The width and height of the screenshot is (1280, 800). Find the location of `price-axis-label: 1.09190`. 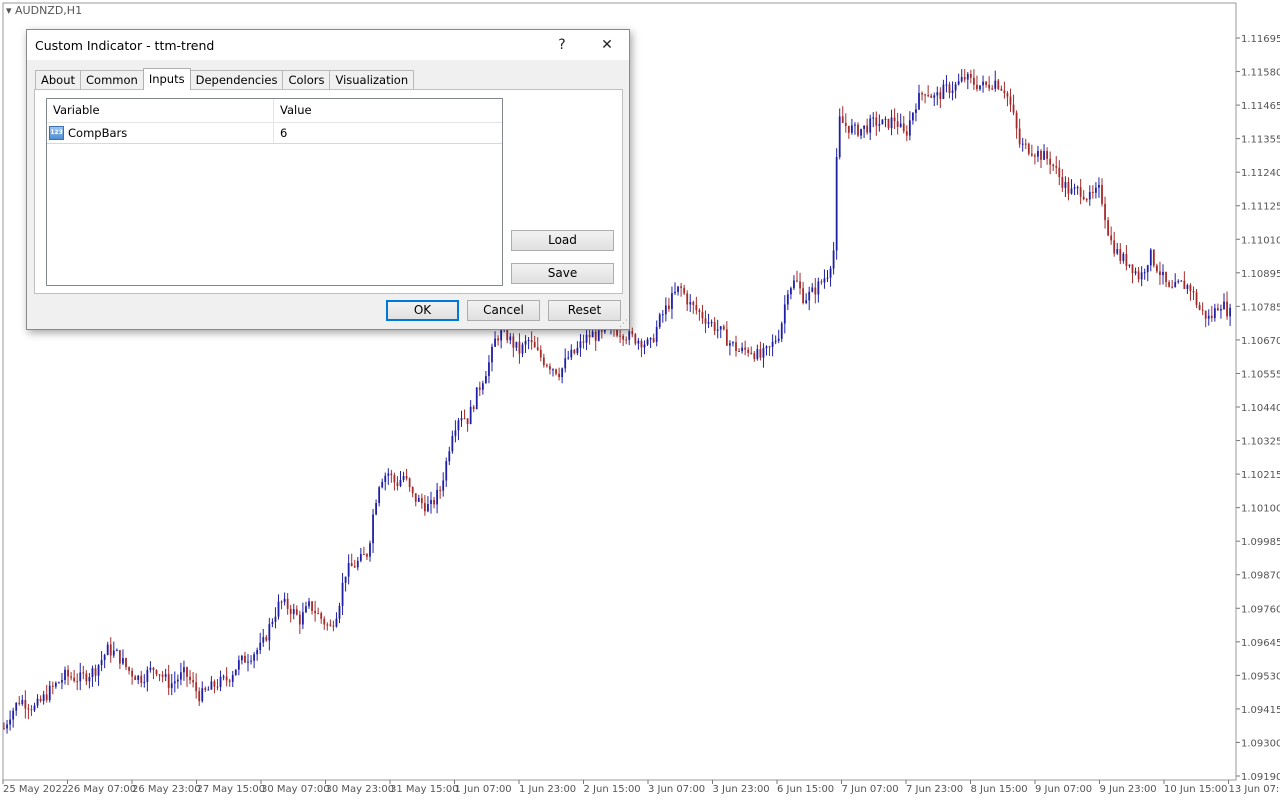

price-axis-label: 1.09190 is located at coordinates (1260, 777).